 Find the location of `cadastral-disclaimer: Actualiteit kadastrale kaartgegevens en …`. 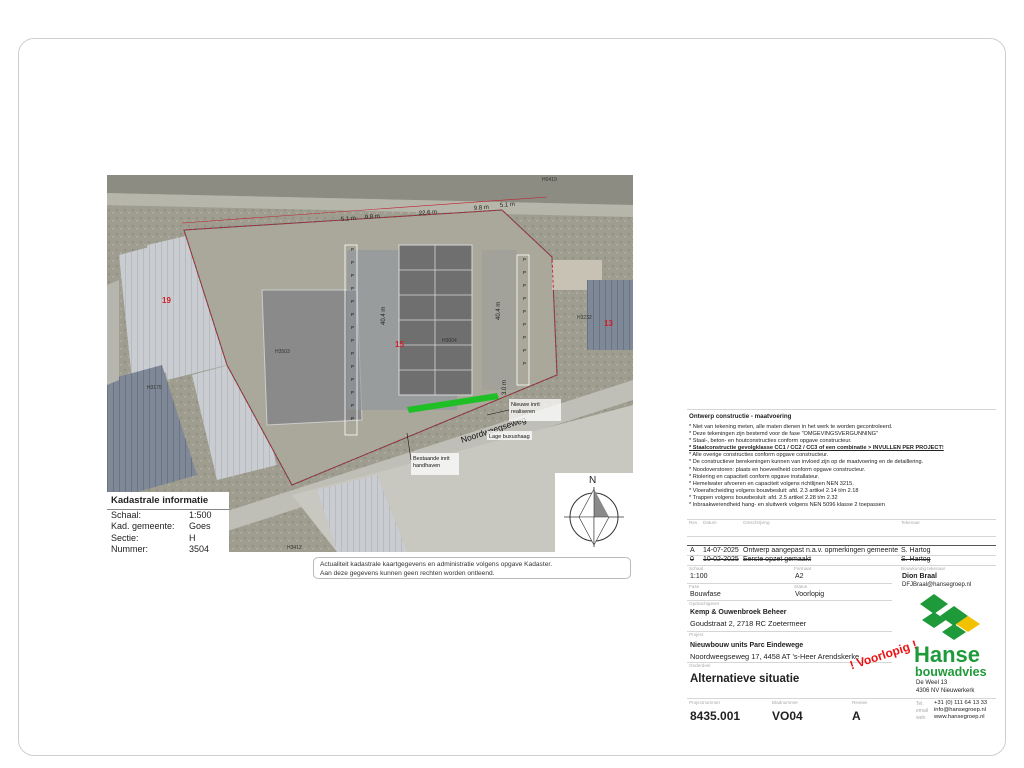

cadastral-disclaimer: Actualiteit kadastrale kaartgegevens en … is located at coordinates (472, 568).